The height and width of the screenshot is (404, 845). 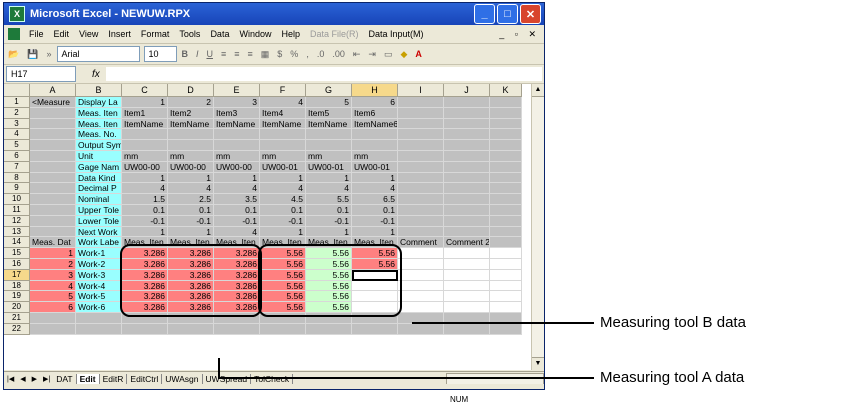 I want to click on cell-a1: <Measure, so click(x=53, y=102).